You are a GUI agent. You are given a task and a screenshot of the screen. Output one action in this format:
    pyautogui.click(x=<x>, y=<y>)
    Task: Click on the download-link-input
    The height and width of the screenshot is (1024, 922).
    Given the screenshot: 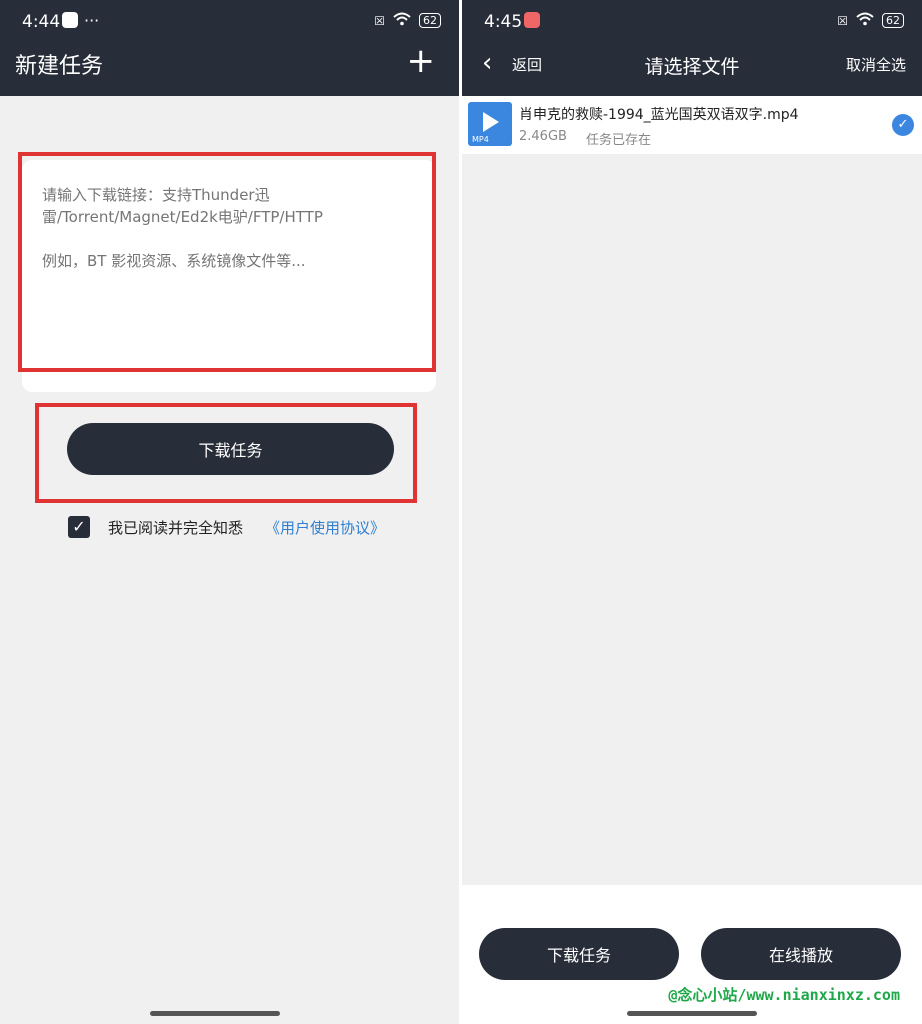 What is the action you would take?
    pyautogui.click(x=227, y=284)
    